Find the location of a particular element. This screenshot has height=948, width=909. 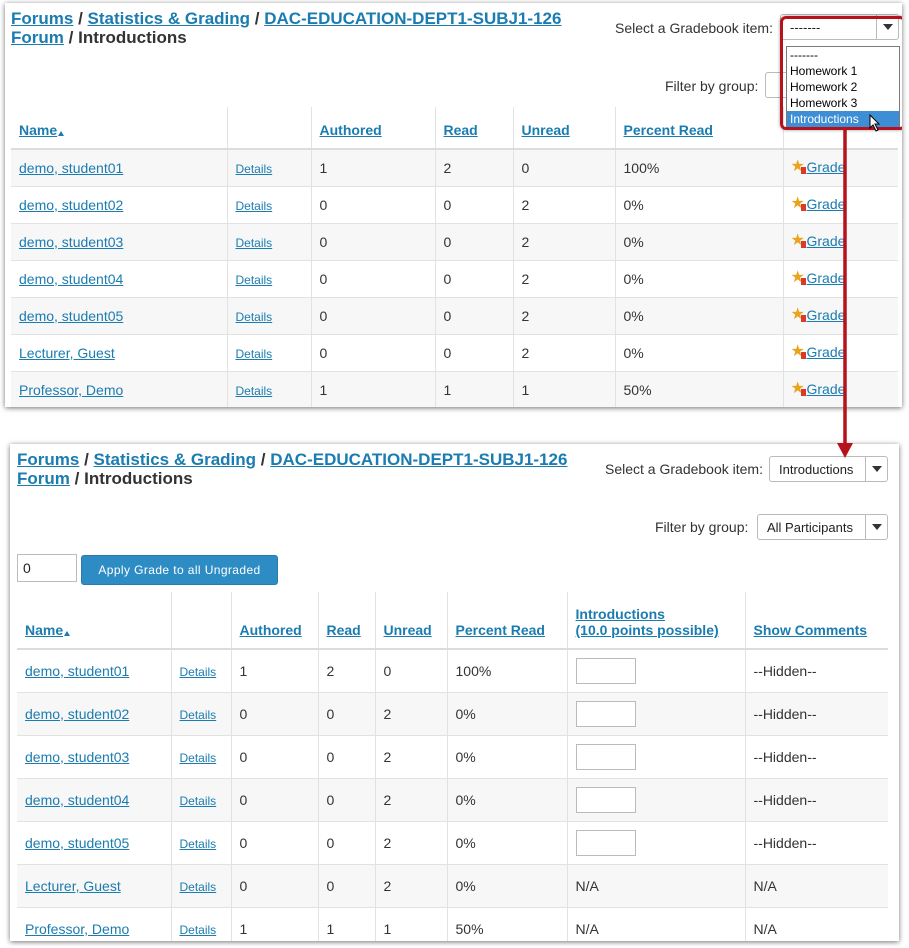

unread-value: 2 is located at coordinates (411, 714).